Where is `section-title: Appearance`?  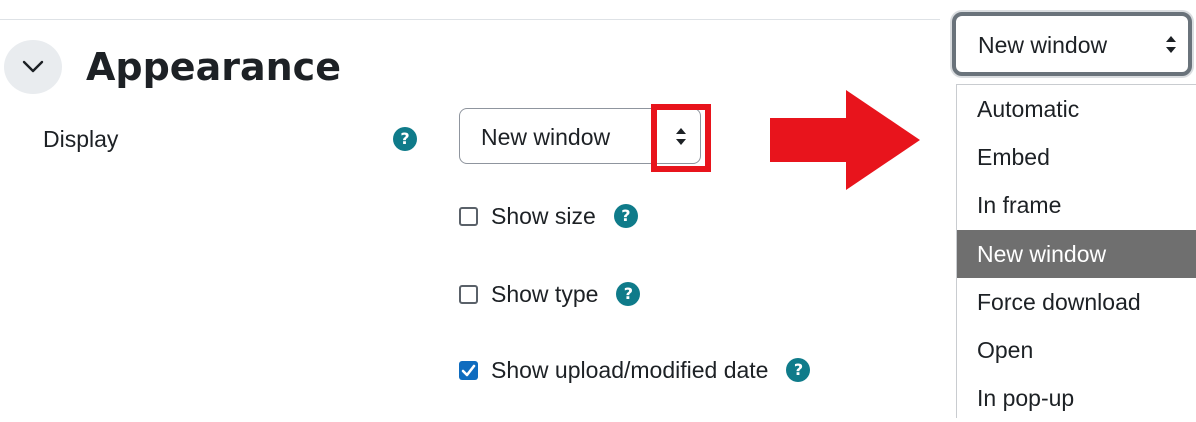 section-title: Appearance is located at coordinates (213, 67).